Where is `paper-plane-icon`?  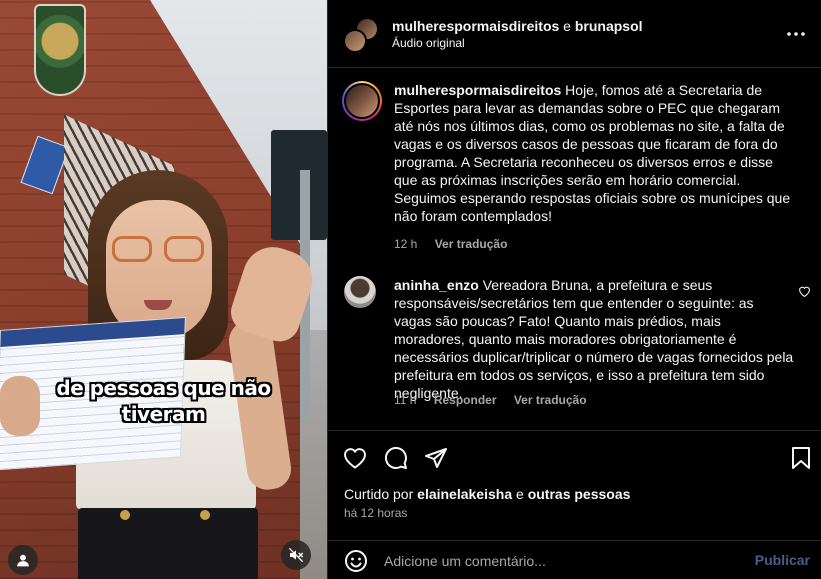
paper-plane-icon is located at coordinates (436, 458).